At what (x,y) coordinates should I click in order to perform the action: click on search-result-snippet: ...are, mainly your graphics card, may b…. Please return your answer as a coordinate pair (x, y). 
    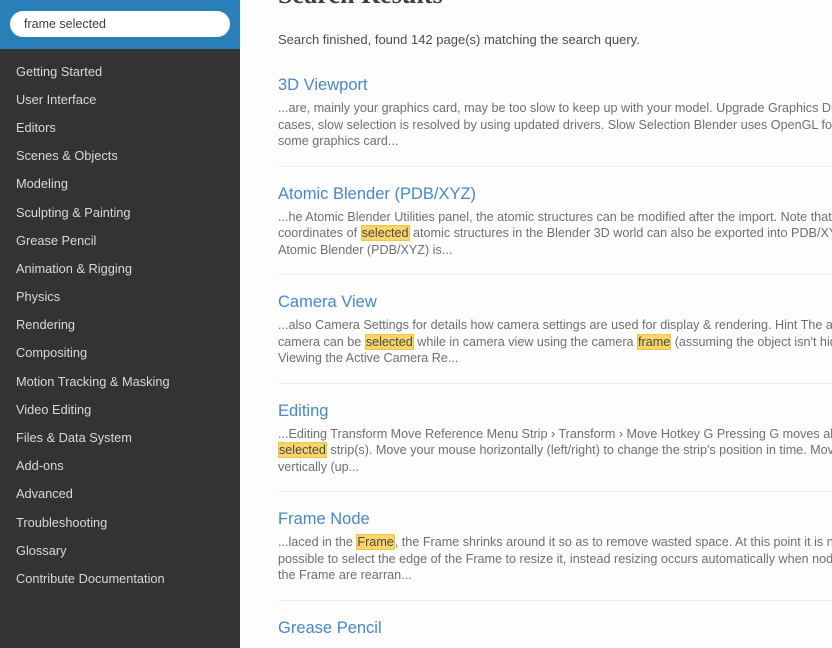
    Looking at the image, I should click on (555, 125).